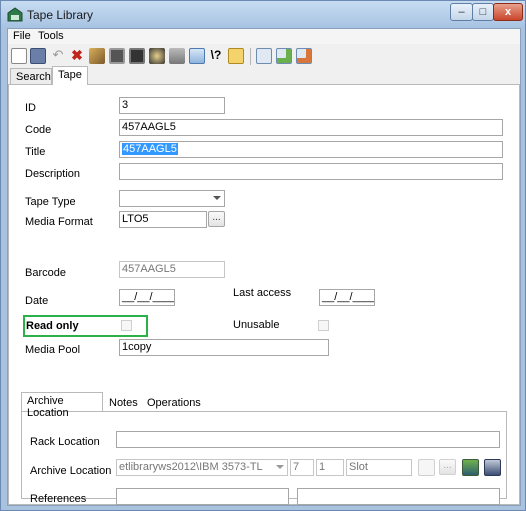  Describe the element at coordinates (51, 36) in the screenshot. I see `menu-tools: Tools` at that location.